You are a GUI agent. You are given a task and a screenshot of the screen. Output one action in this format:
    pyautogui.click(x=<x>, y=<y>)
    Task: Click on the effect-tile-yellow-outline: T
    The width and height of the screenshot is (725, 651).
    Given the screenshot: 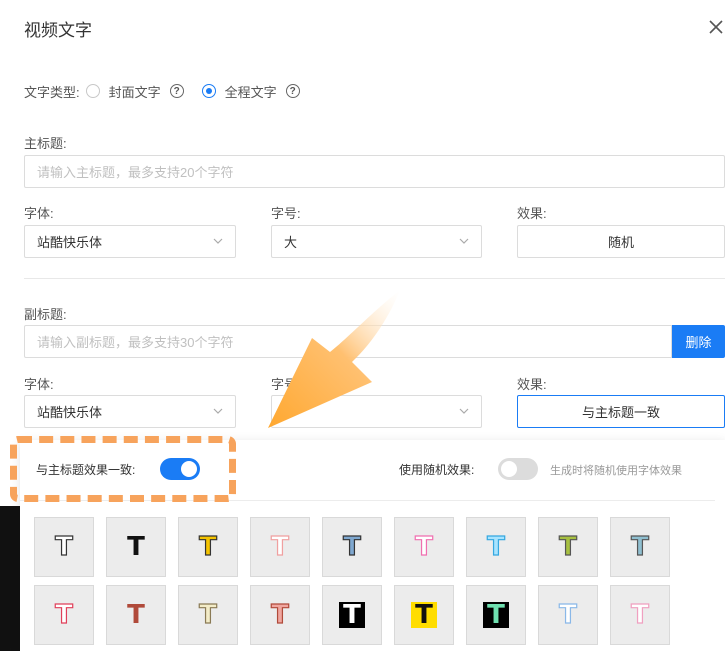 What is the action you would take?
    pyautogui.click(x=208, y=547)
    